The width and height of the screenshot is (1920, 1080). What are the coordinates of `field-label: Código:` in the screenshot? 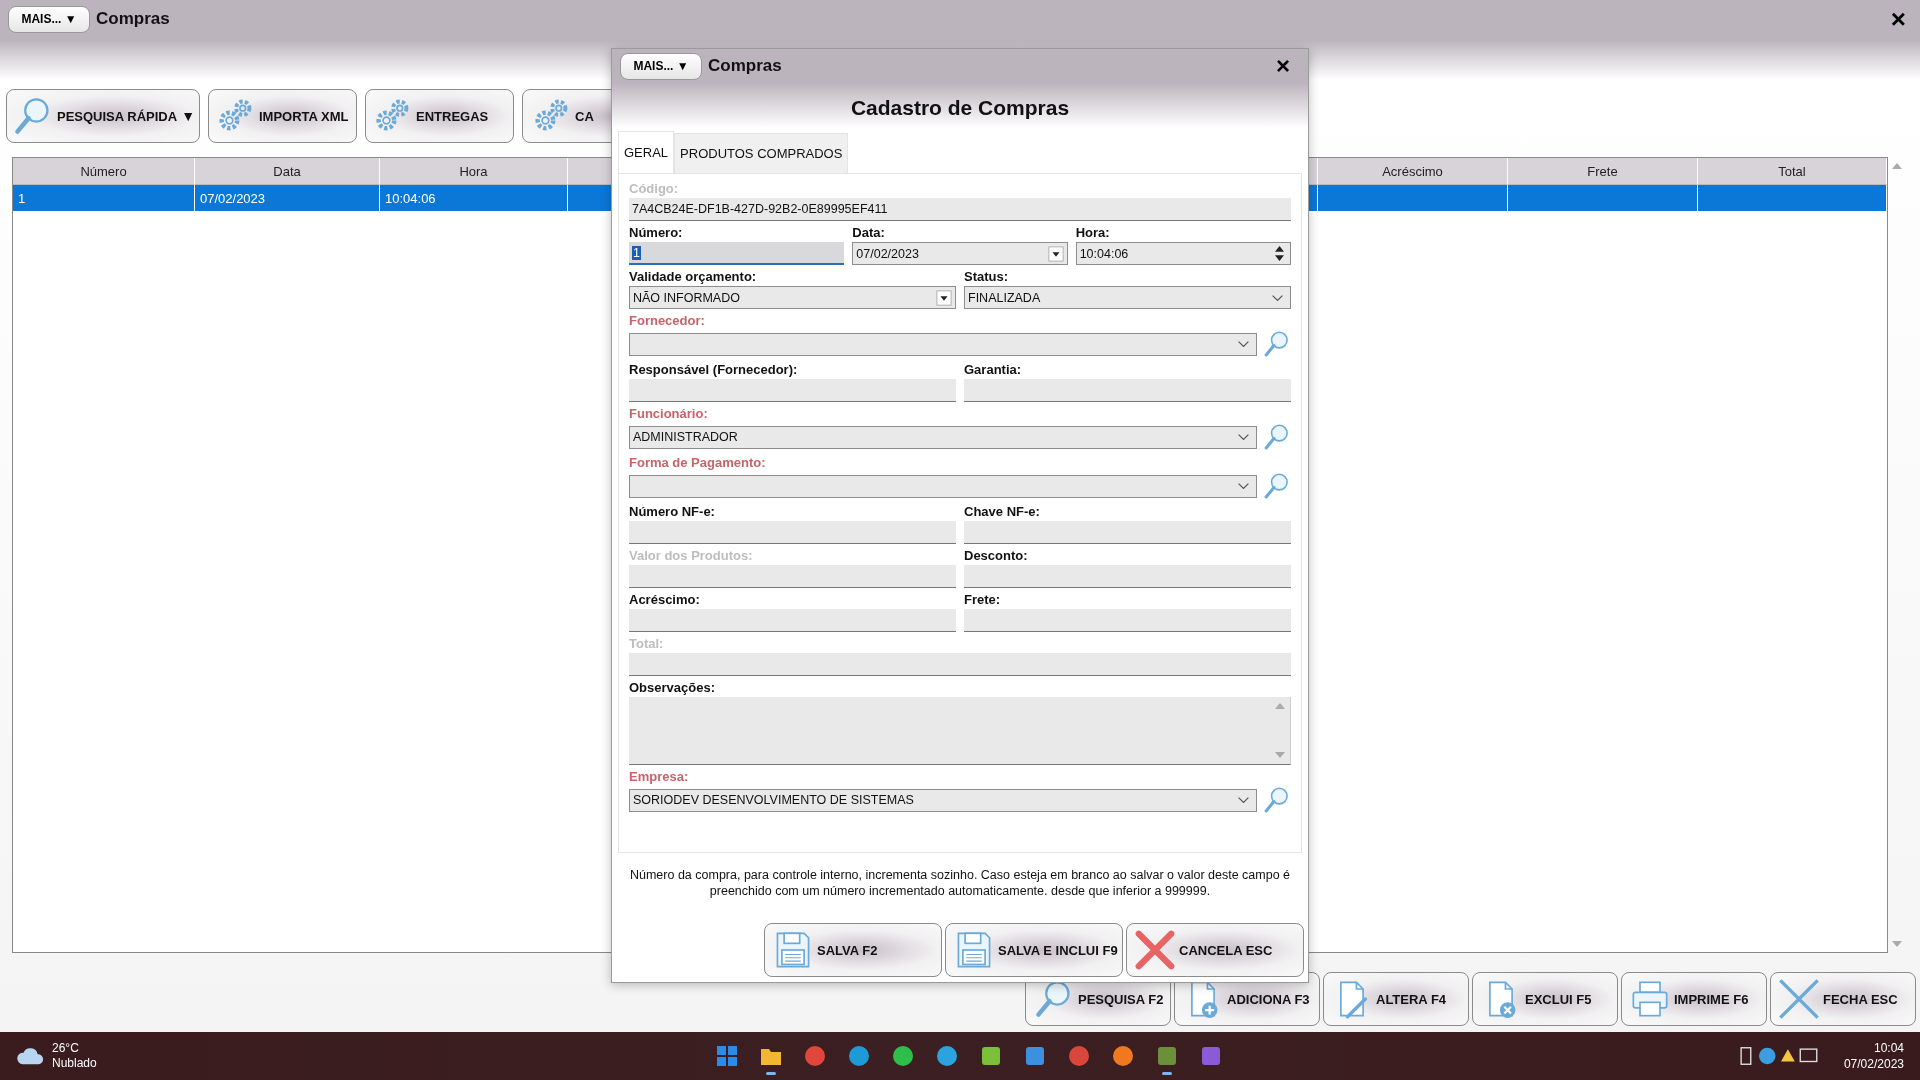 It's located at (654, 189).